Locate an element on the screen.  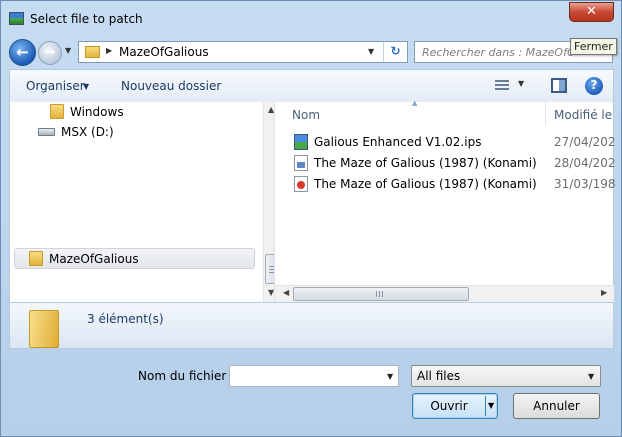
sort-ascending-icon: ▲ is located at coordinates (415, 103).